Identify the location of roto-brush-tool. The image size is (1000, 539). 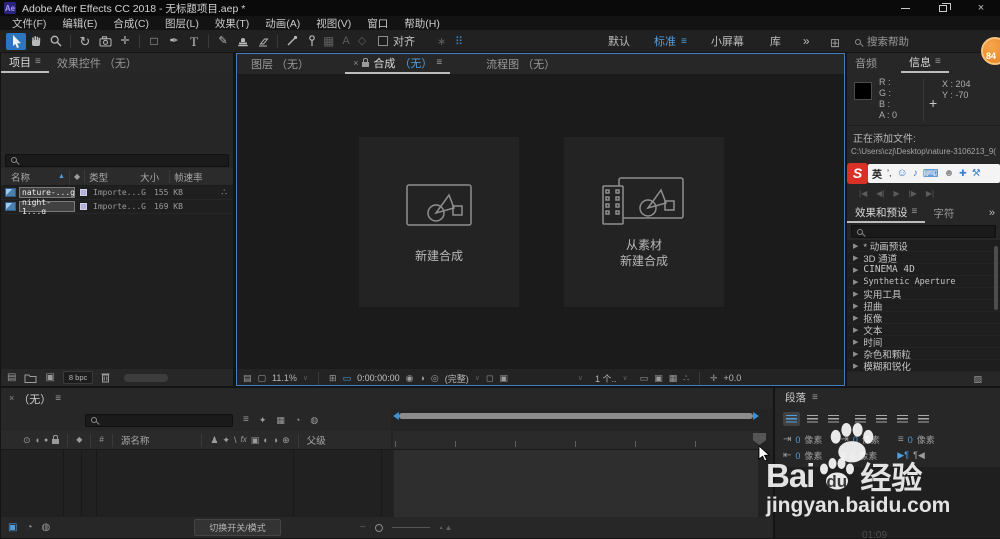
(292, 41).